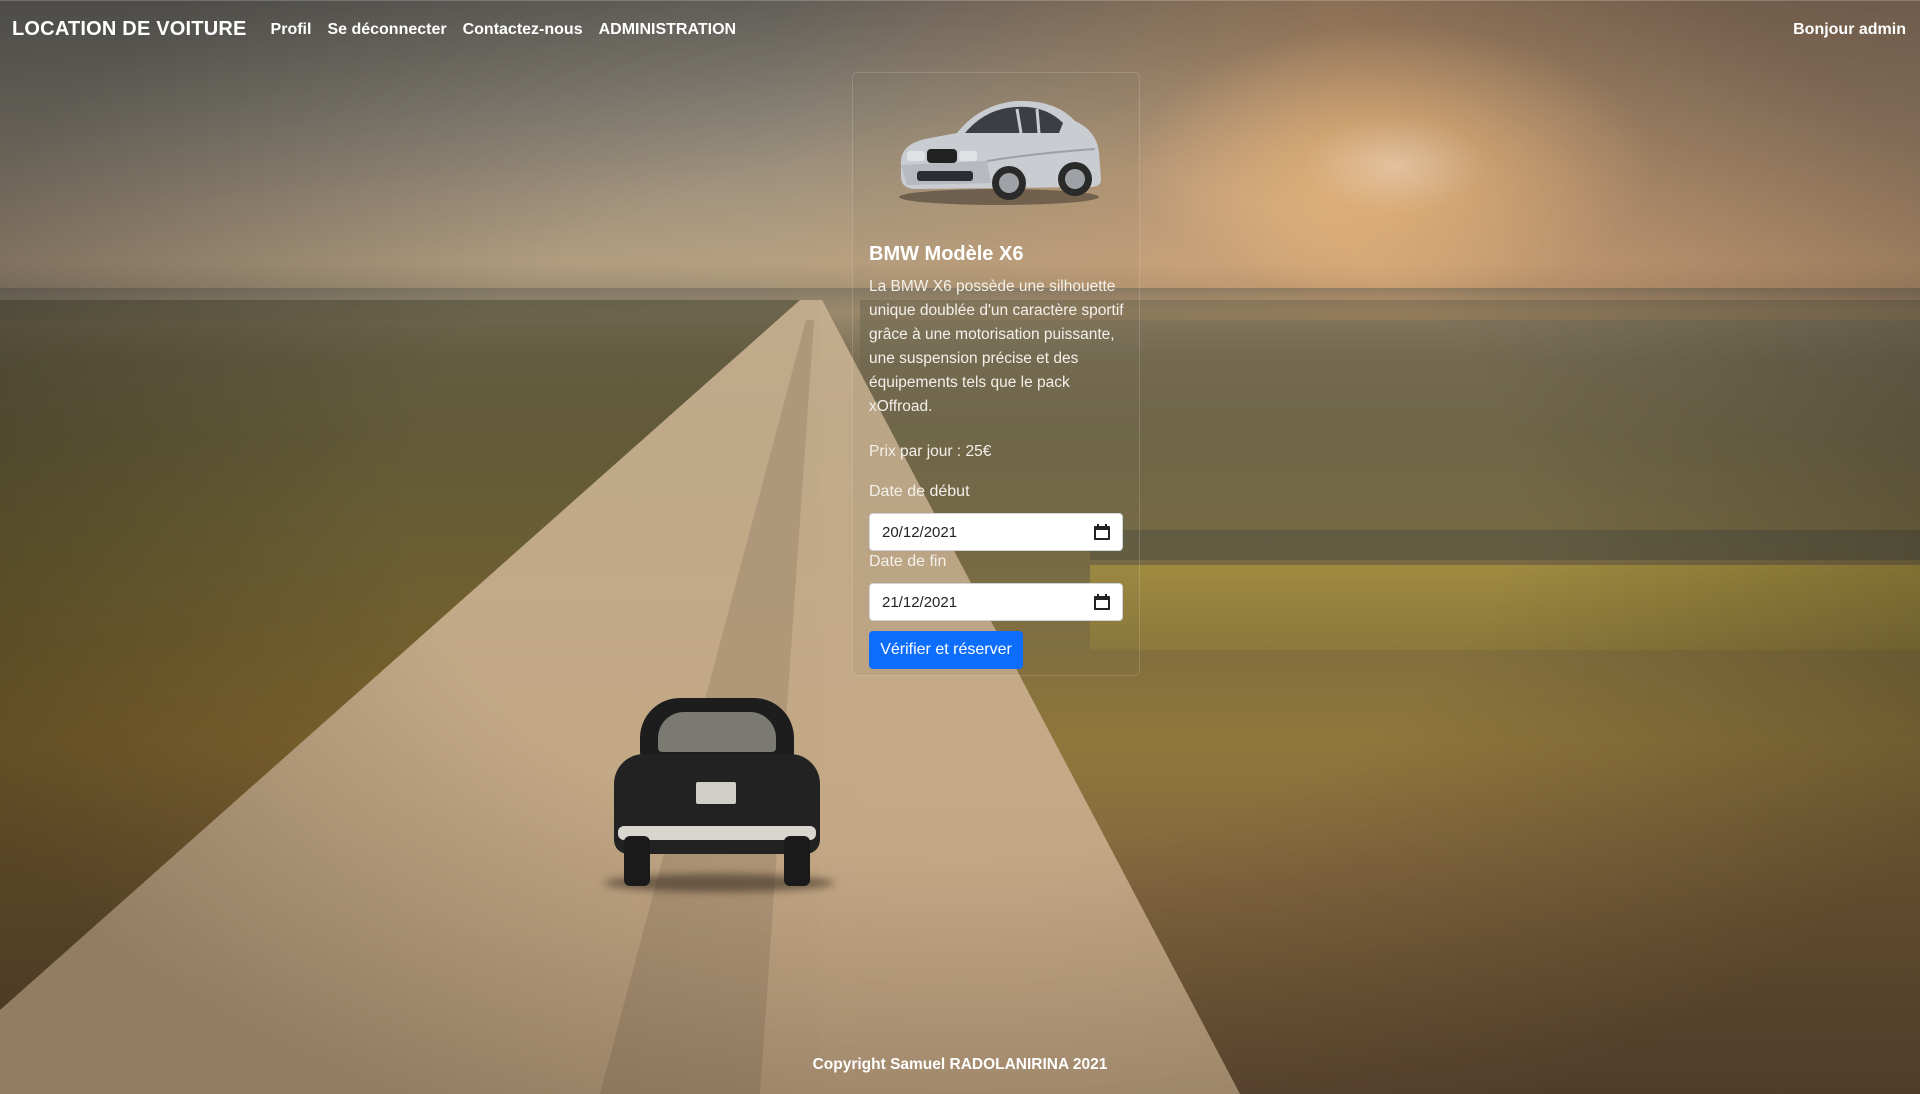  What do you see at coordinates (946, 650) in the screenshot?
I see `verify-reserve-button: Vérifier et réserver` at bounding box center [946, 650].